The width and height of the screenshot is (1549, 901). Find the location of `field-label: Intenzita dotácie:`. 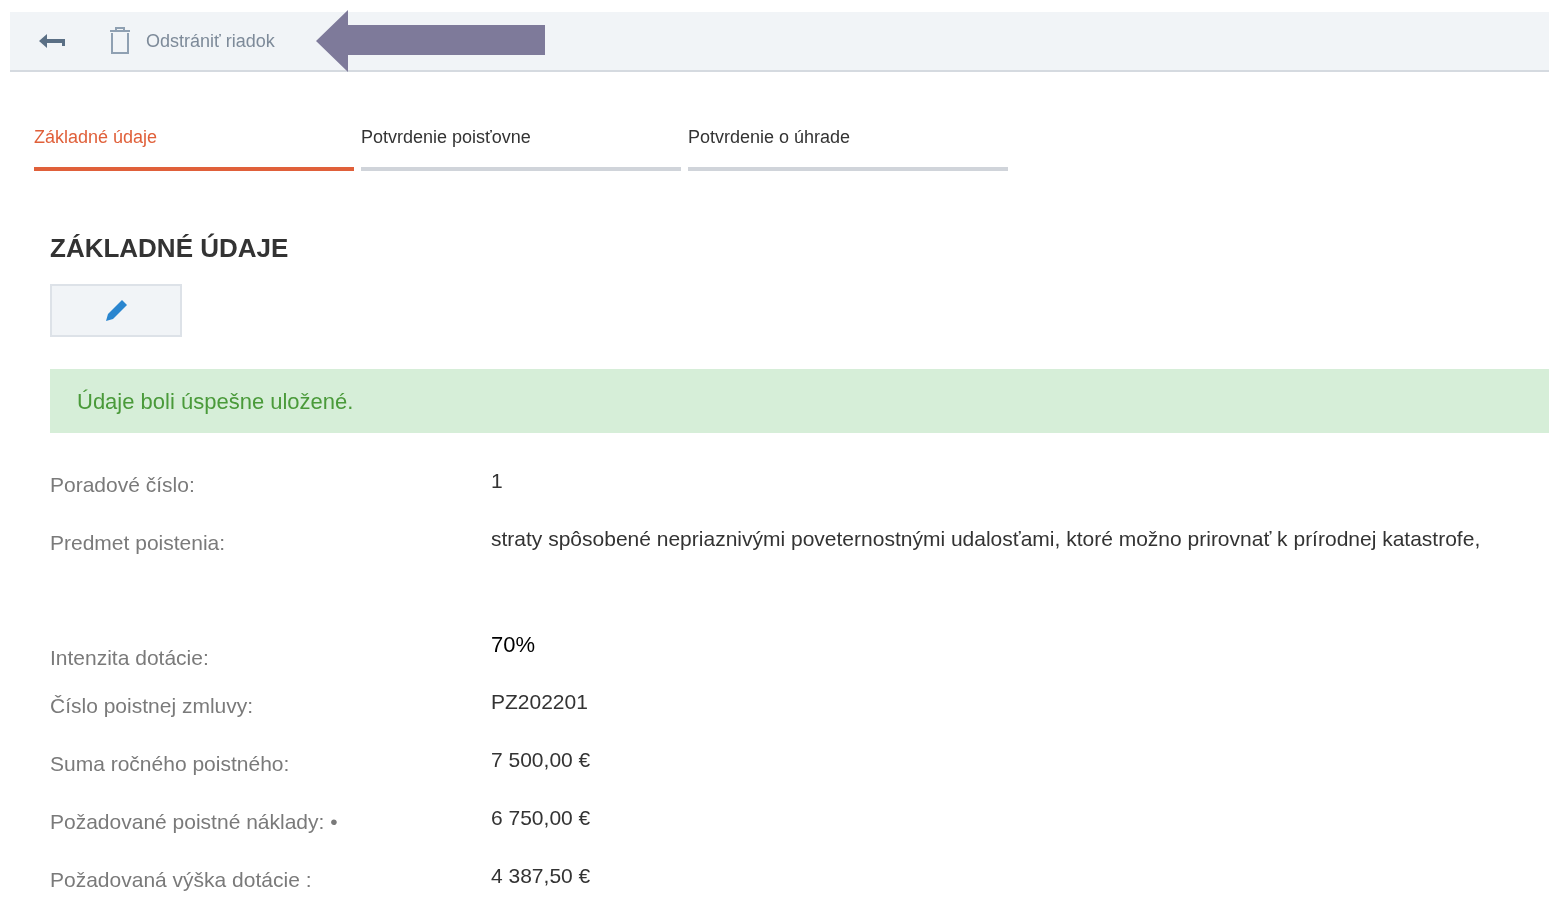

field-label: Intenzita dotácie: is located at coordinates (130, 658).